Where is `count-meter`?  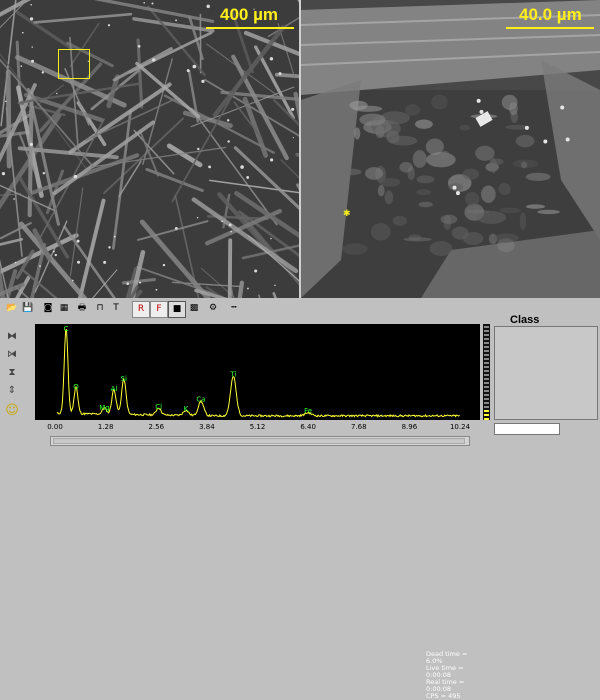
count-meter is located at coordinates (486, 372).